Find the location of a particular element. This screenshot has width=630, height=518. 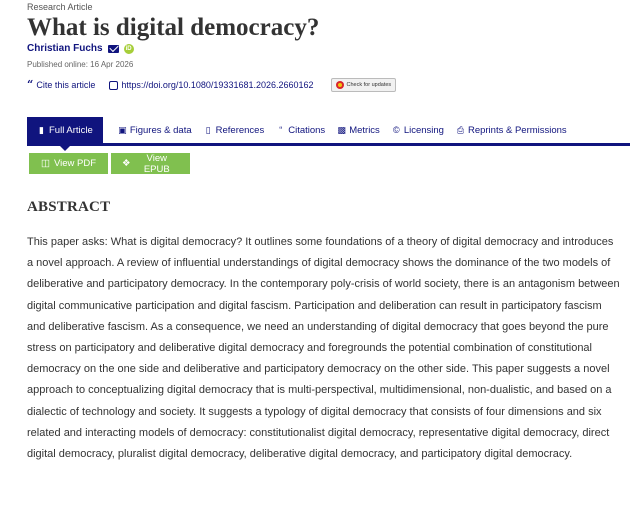

view-pdf-button: ◫ View PDF is located at coordinates (68, 163).